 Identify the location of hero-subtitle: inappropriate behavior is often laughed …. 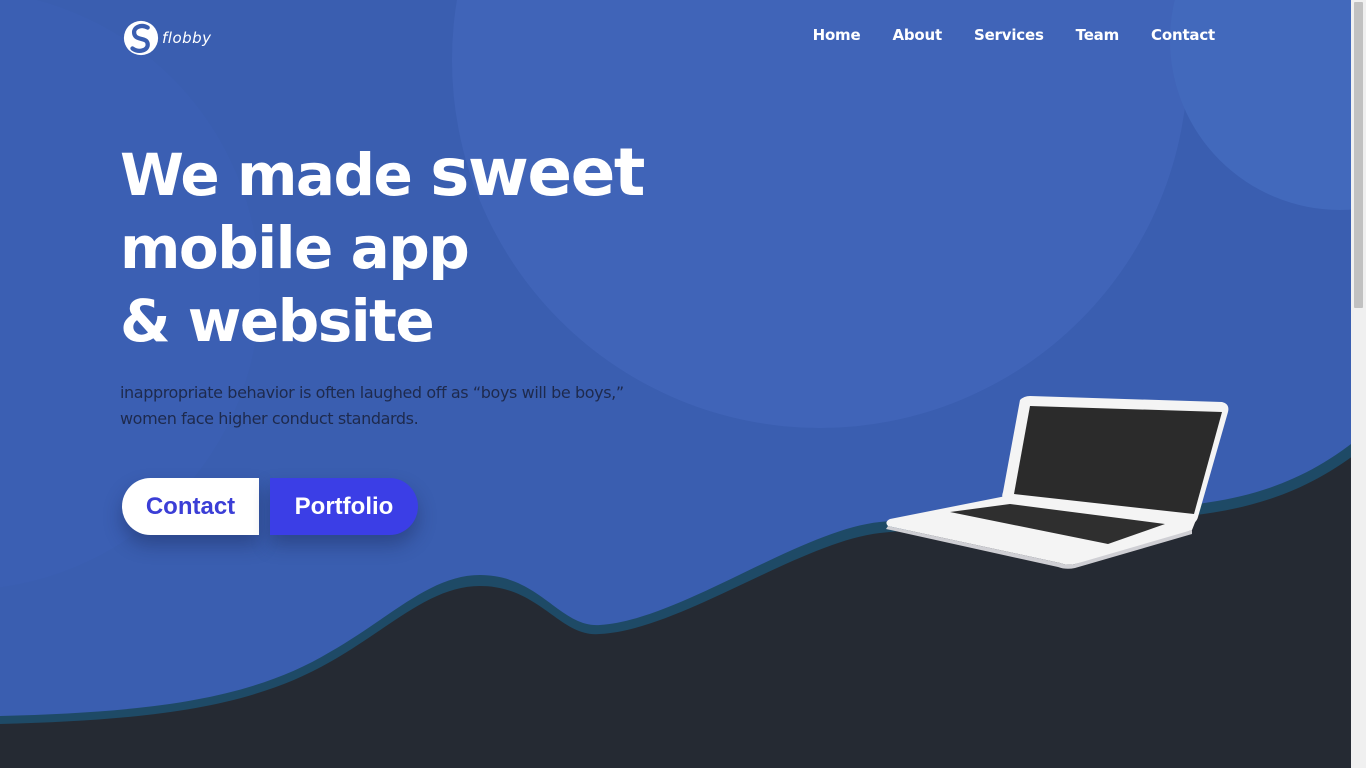
(372, 405).